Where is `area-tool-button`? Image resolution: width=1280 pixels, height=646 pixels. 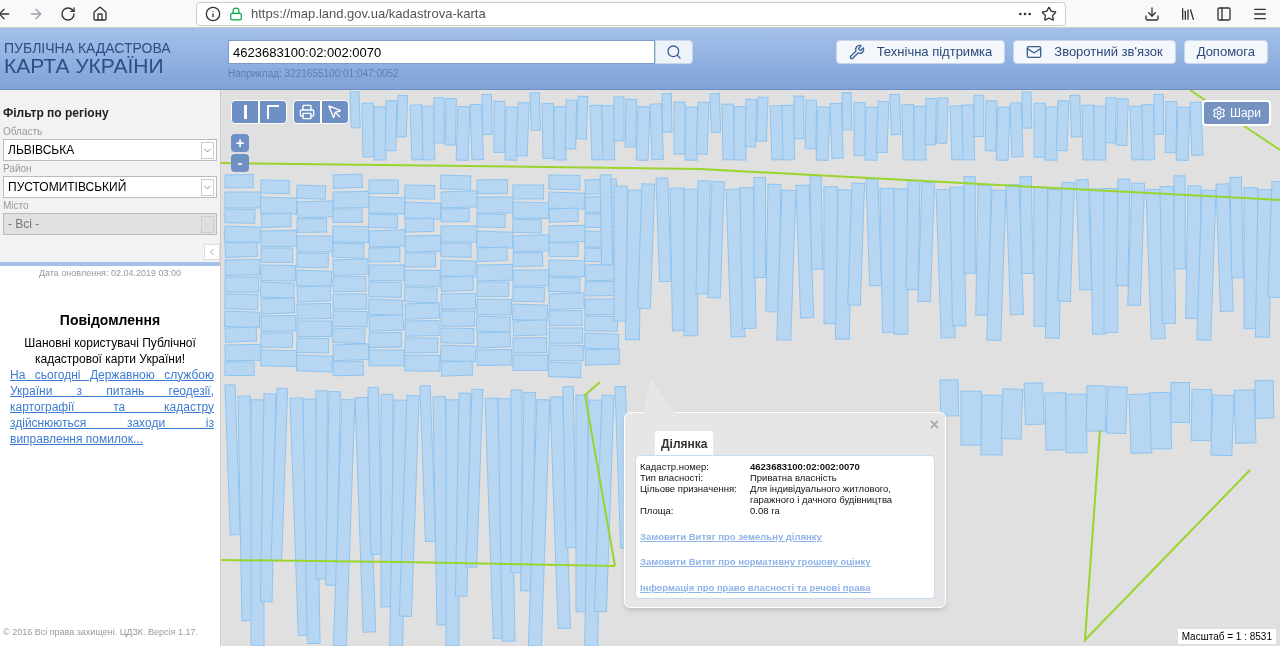
area-tool-button is located at coordinates (273, 112).